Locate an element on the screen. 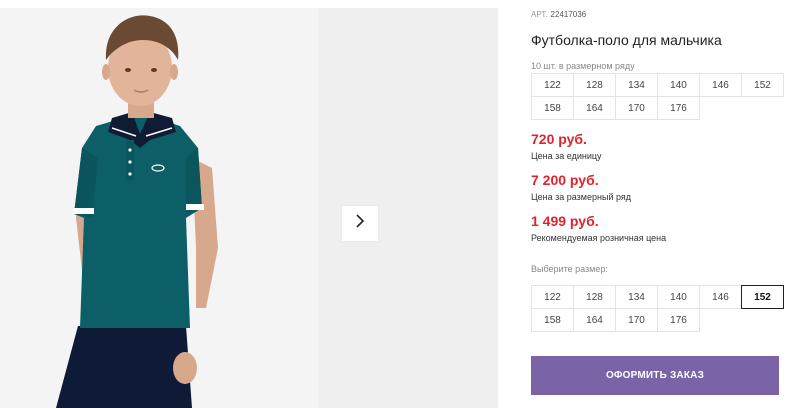 This screenshot has width=800, height=408. unit-price: 720 руб. is located at coordinates (559, 139).